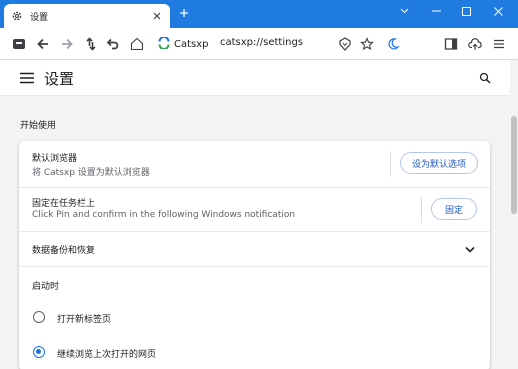 The height and width of the screenshot is (369, 518). Describe the element at coordinates (91, 173) in the screenshot. I see `default-browser-subtitle: 将 Catsxp 设置为默认浏览器` at that location.